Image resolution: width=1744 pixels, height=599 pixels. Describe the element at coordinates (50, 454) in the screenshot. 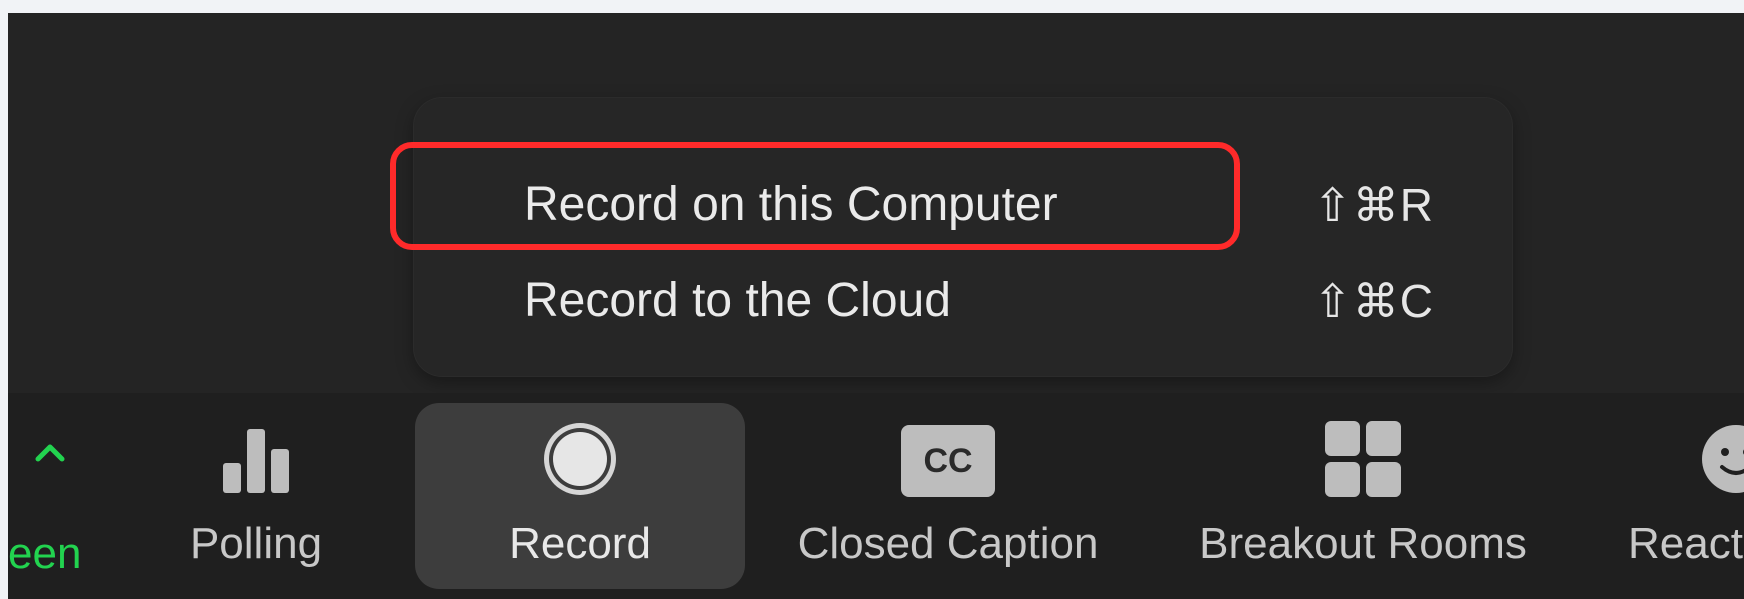

I see `chevron-up-icon` at that location.